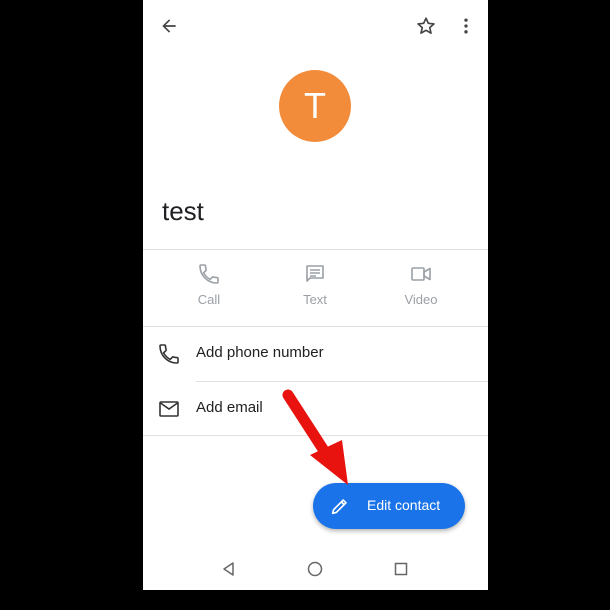  I want to click on favorite-button, so click(426, 26).